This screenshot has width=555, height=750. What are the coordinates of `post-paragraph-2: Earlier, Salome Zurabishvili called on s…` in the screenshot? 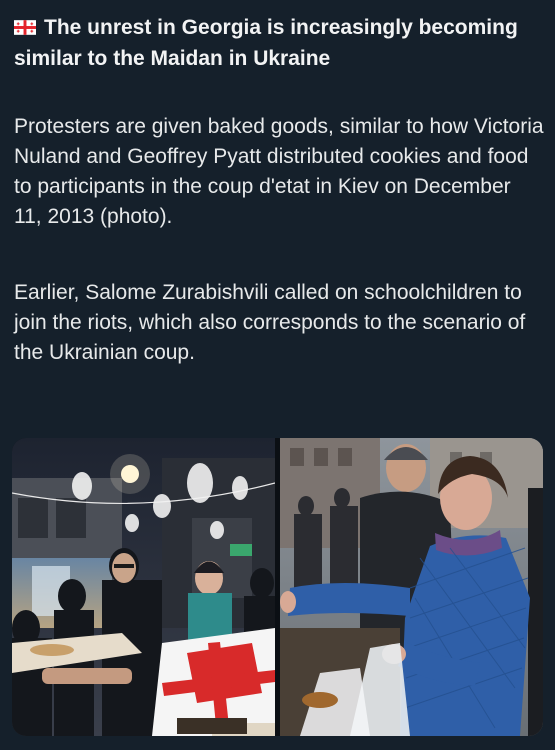 It's located at (270, 322).